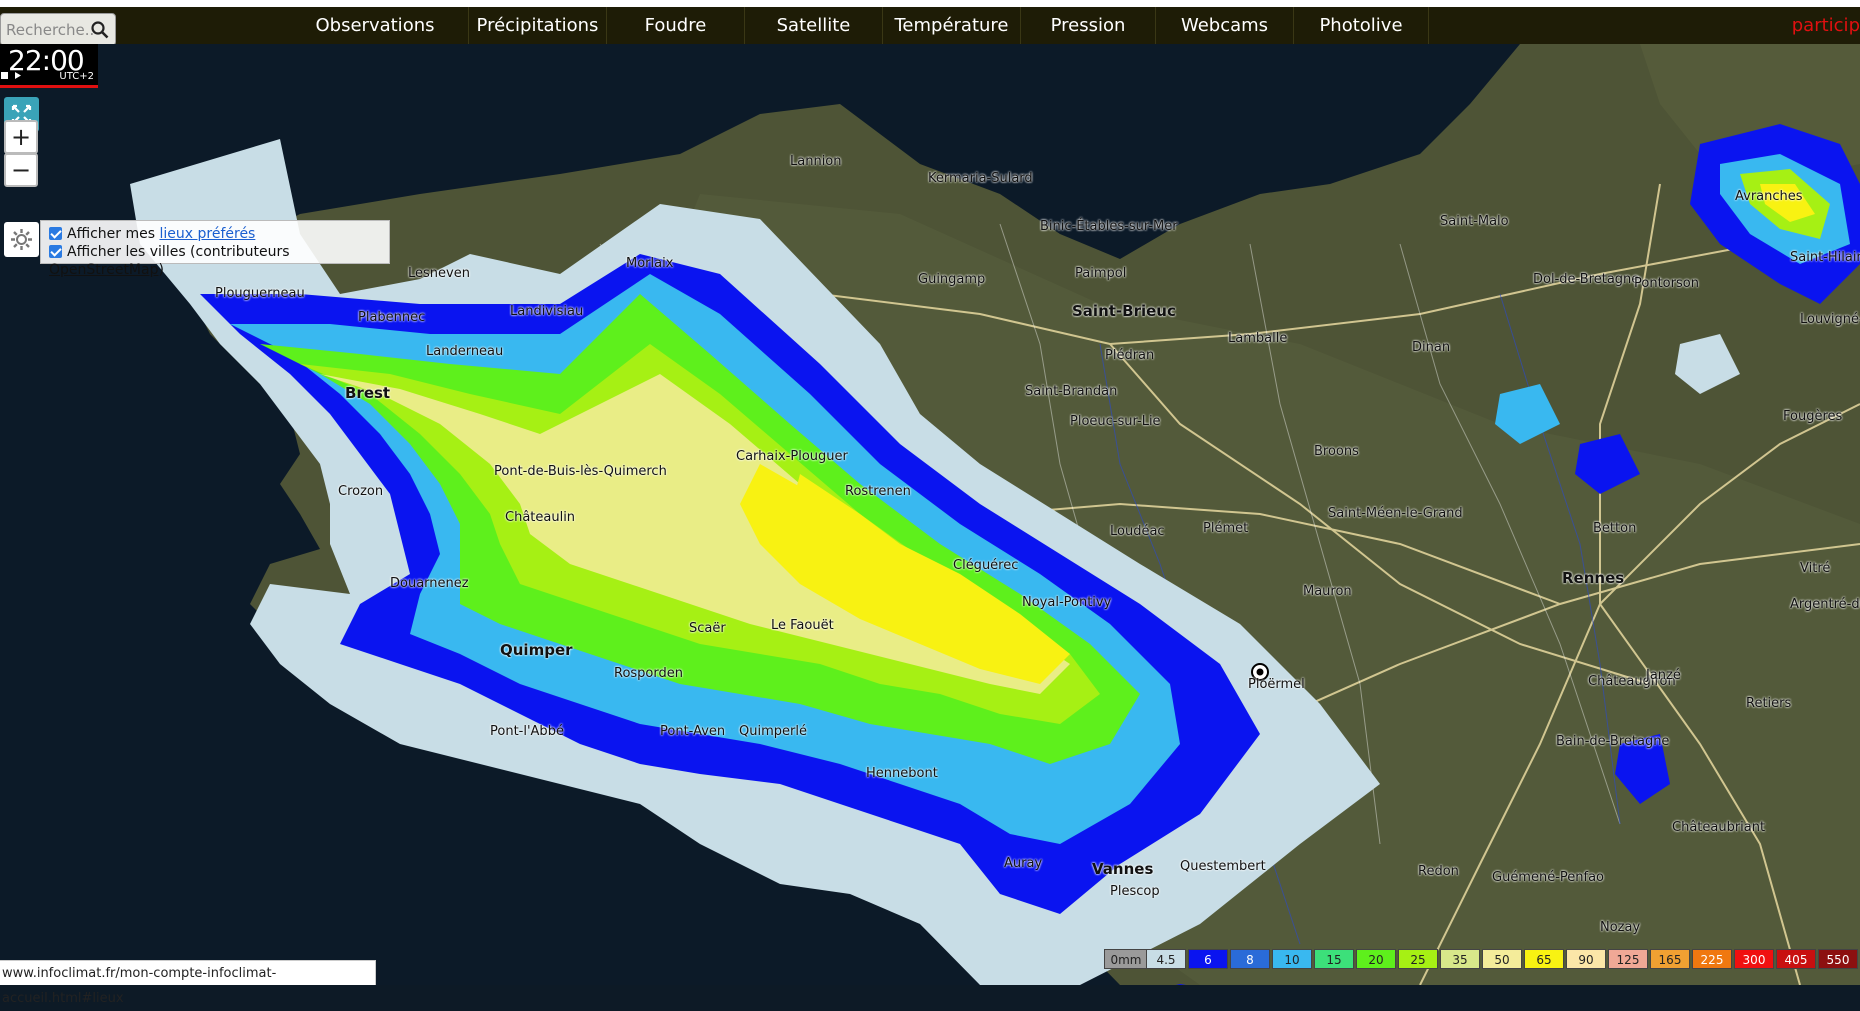 The image size is (1860, 1011). What do you see at coordinates (1137, 531) in the screenshot?
I see `city-label: Loudéac` at bounding box center [1137, 531].